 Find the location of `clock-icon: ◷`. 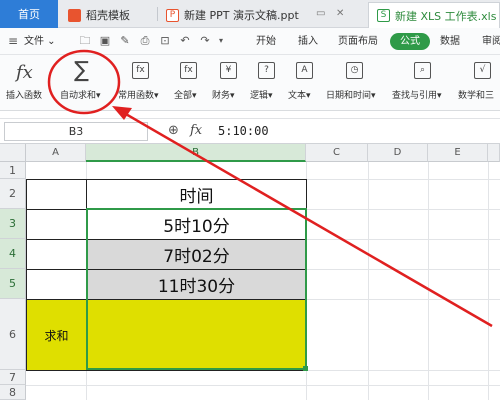

clock-icon: ◷ is located at coordinates (354, 70).